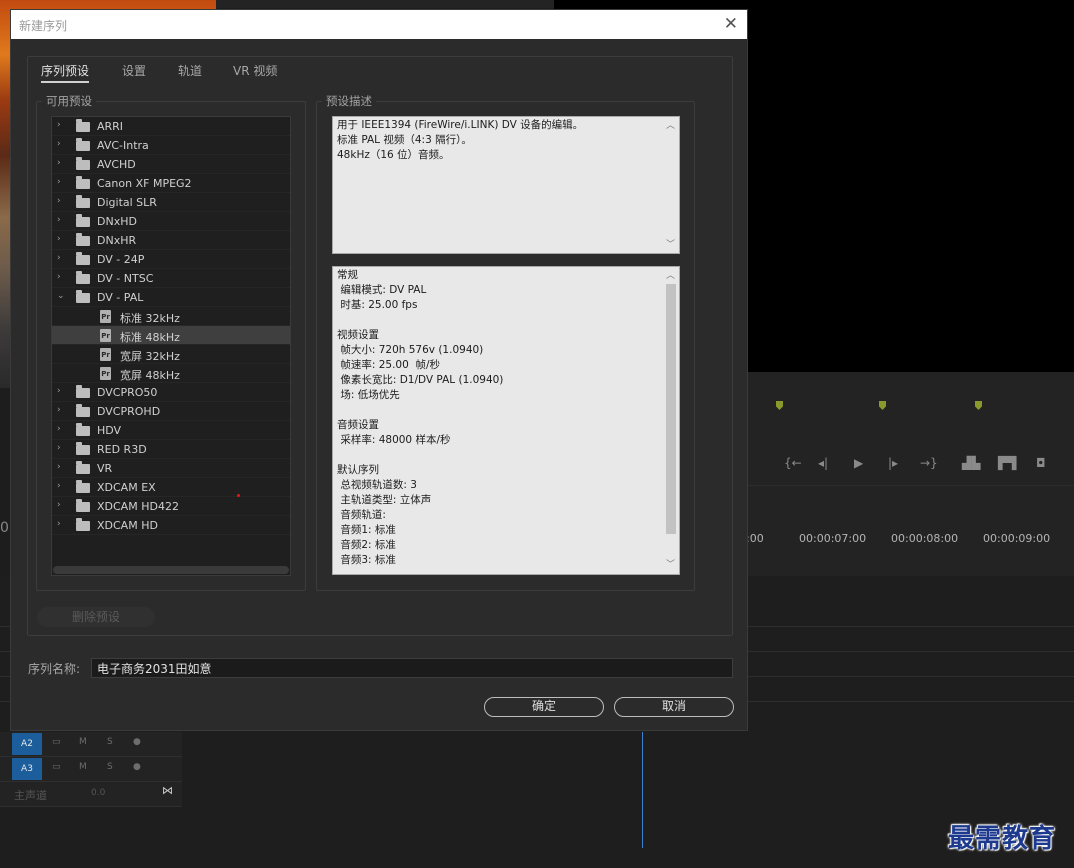 The image size is (1074, 868). What do you see at coordinates (171, 126) in the screenshot?
I see `preset-folder-row: › ARRI` at bounding box center [171, 126].